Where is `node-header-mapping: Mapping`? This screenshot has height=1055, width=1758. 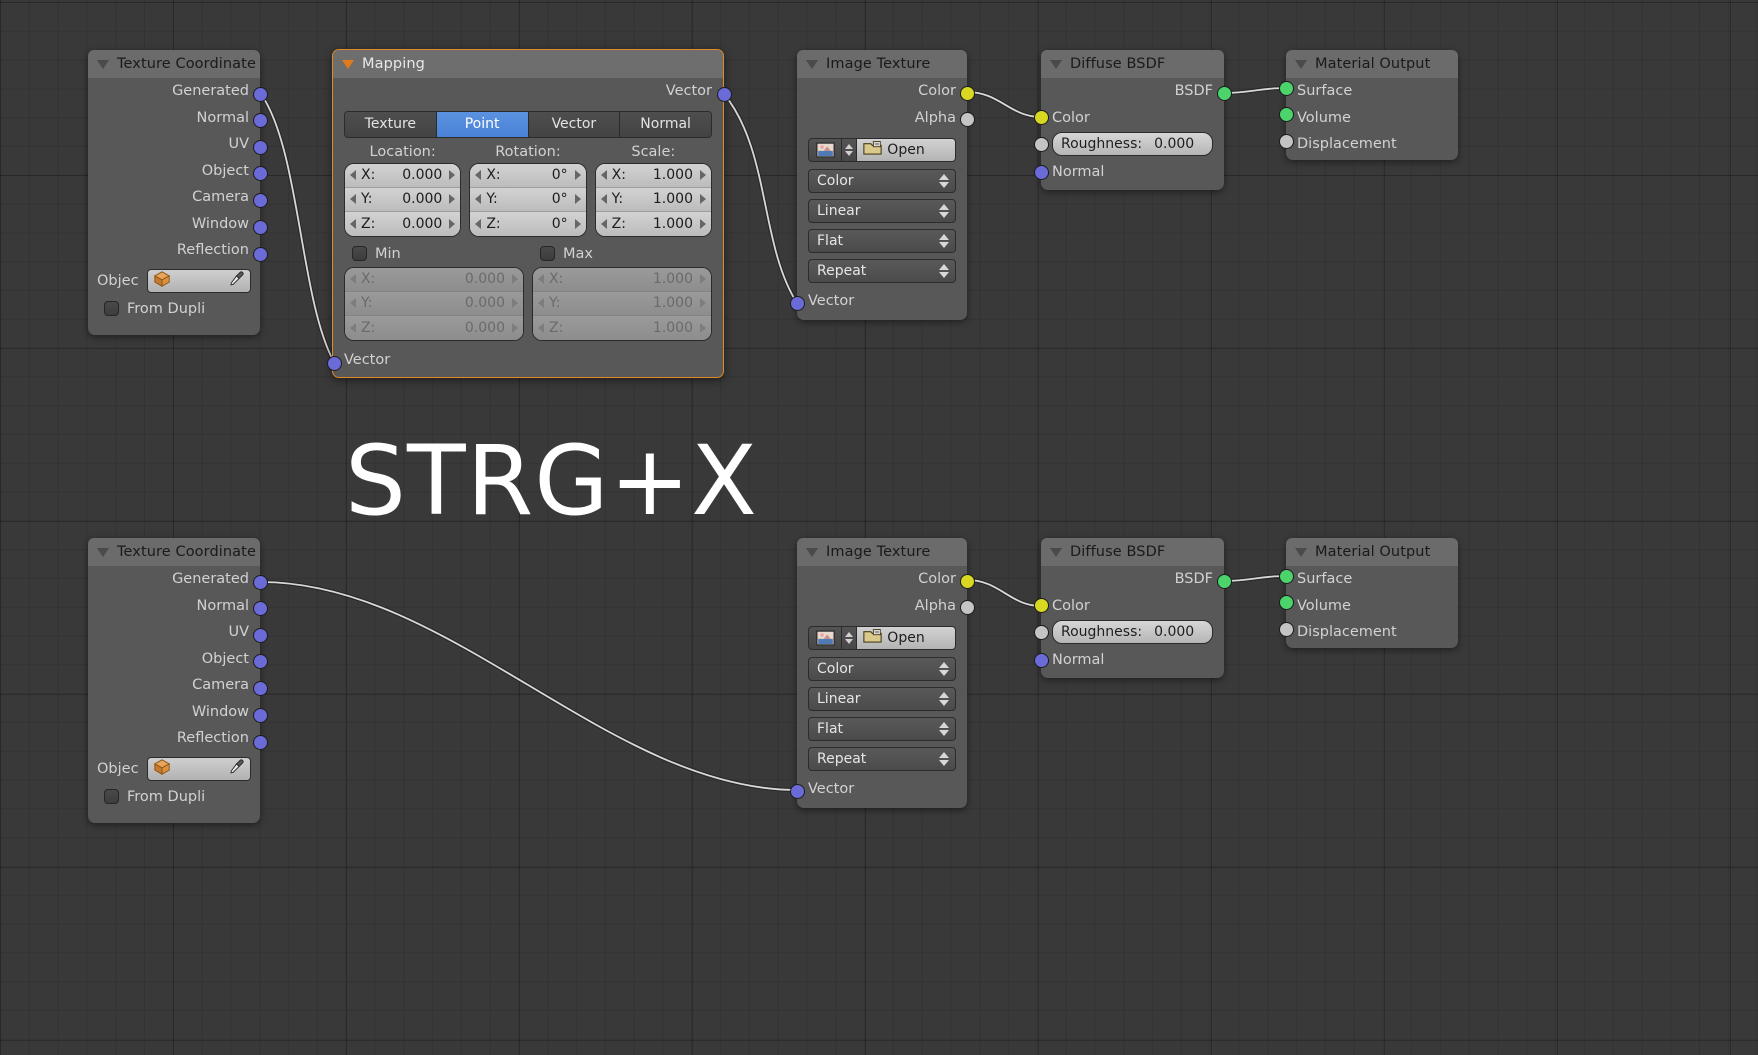
node-header-mapping: Mapping is located at coordinates (528, 64).